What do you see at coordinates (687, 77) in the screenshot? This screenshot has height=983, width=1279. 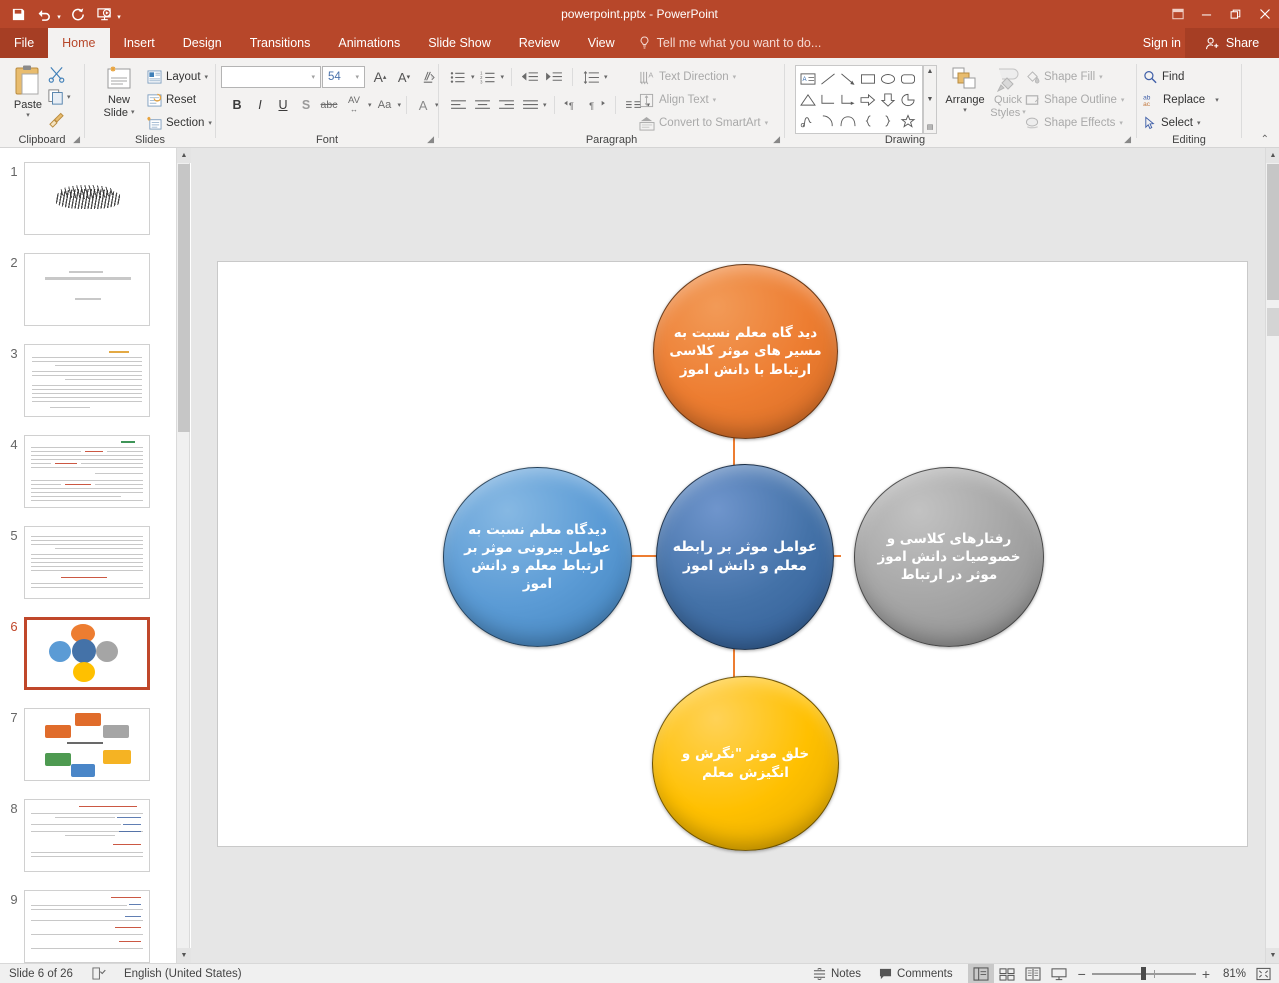 I see `text-direction-button: A Text Direction ▾` at bounding box center [687, 77].